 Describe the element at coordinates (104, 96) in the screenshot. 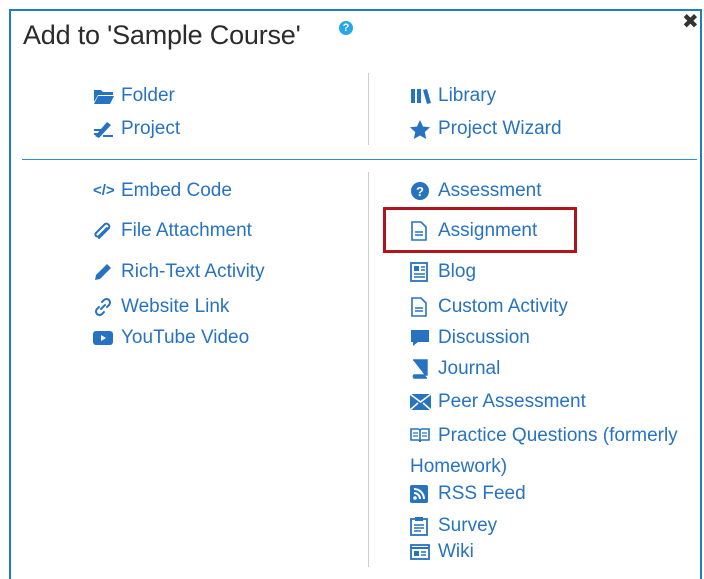

I see `folder-icon` at that location.